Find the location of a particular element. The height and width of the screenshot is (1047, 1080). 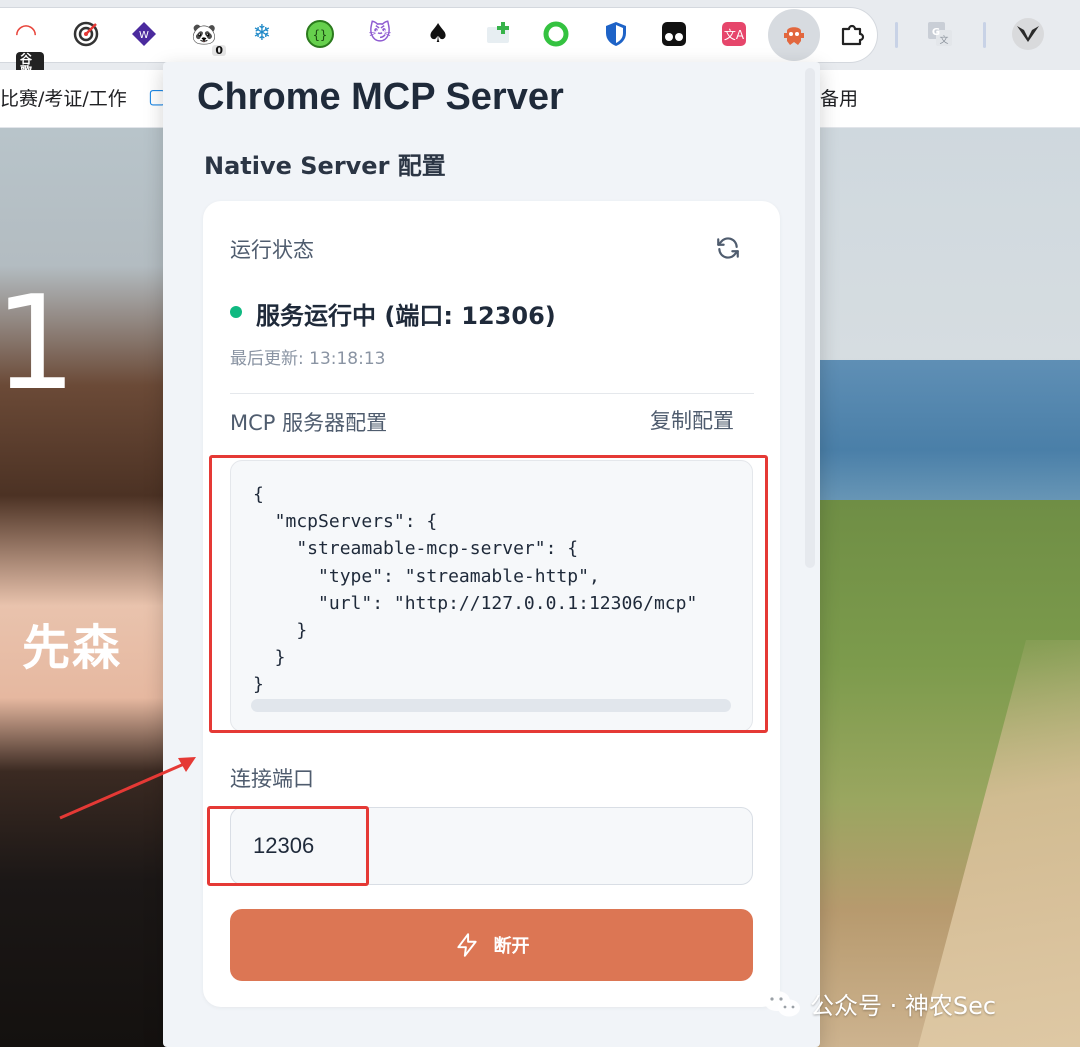

target-icon is located at coordinates (86, 34).